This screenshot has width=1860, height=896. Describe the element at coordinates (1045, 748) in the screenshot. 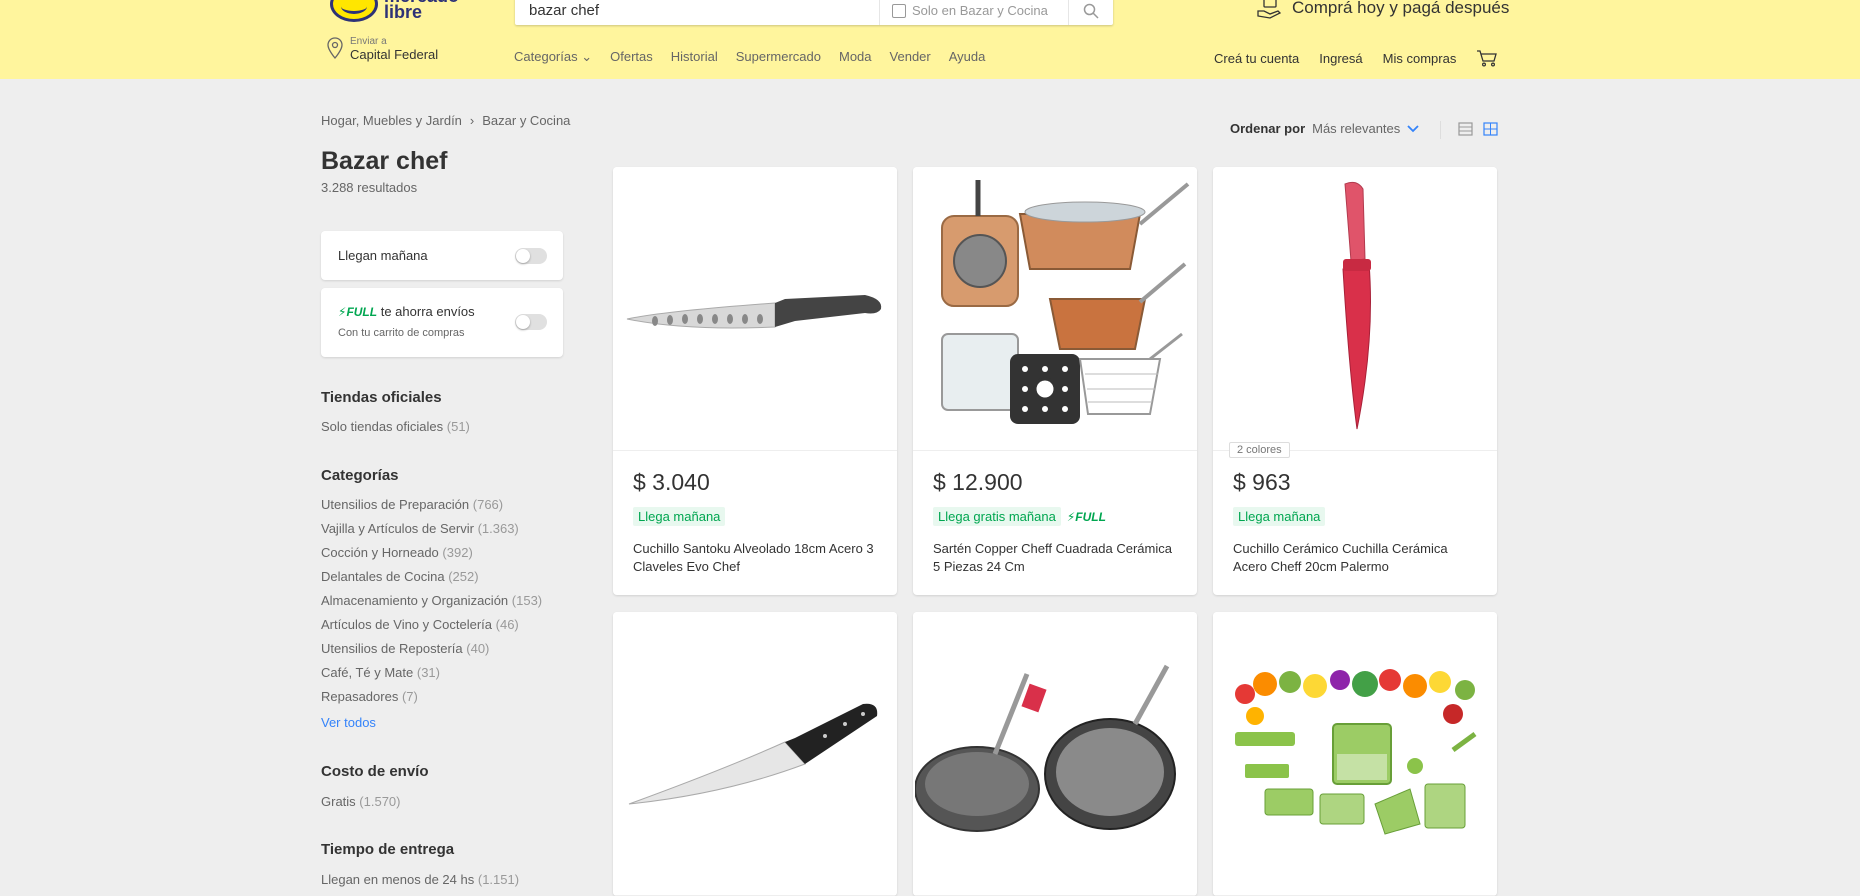

I see `frying-pans-image` at that location.